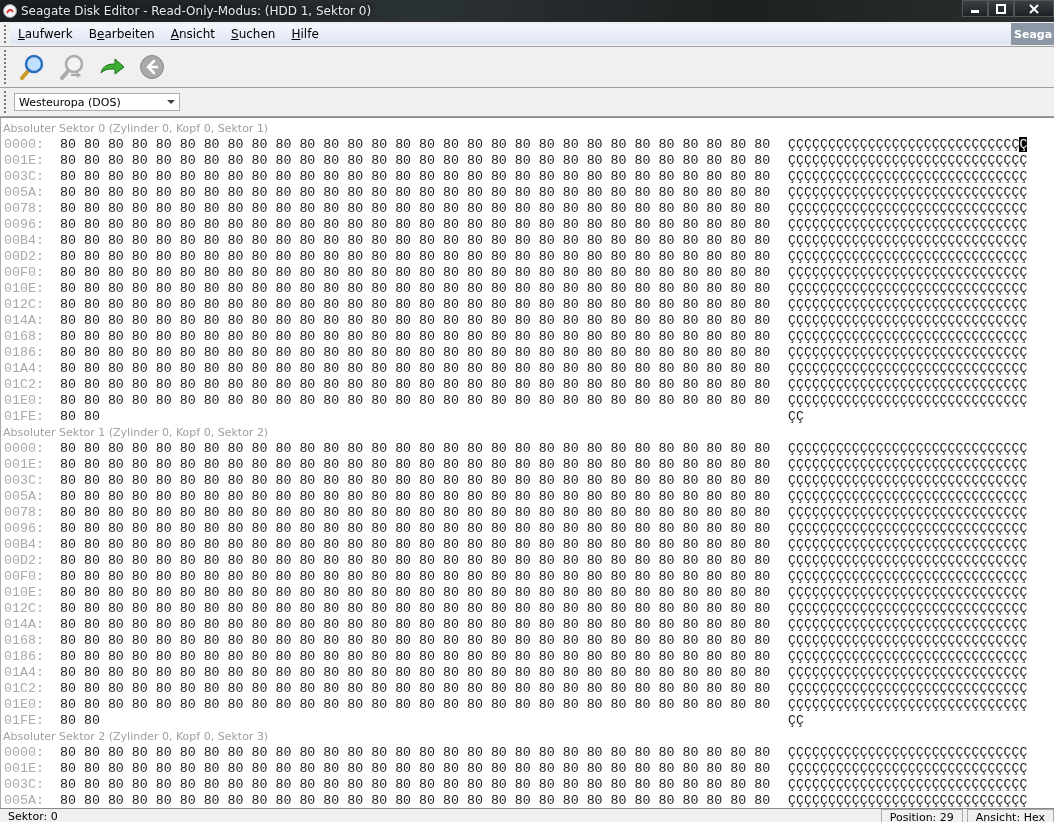 Image resolution: width=1054 pixels, height=822 pixels. What do you see at coordinates (10, 11) in the screenshot?
I see `app-icon` at bounding box center [10, 11].